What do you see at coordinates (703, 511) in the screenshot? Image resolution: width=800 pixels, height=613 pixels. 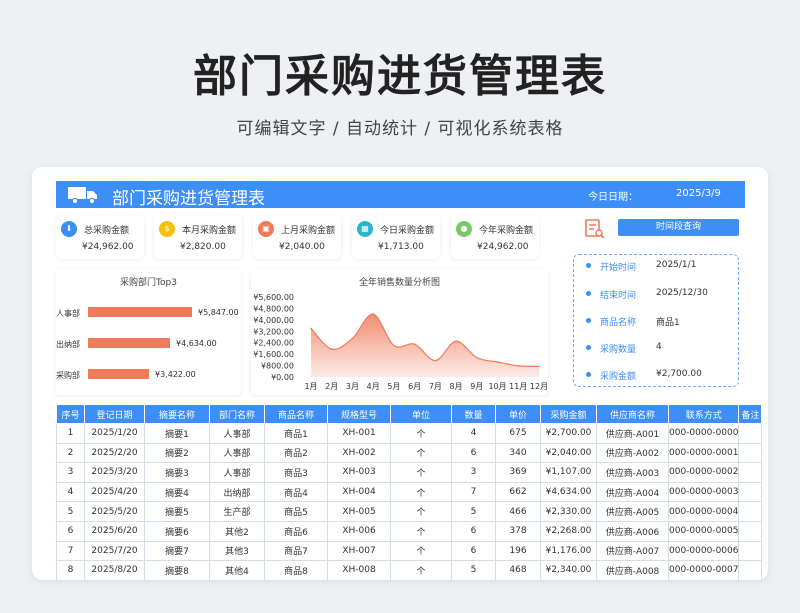 I see `table-cell: 000-0000-0004` at bounding box center [703, 511].